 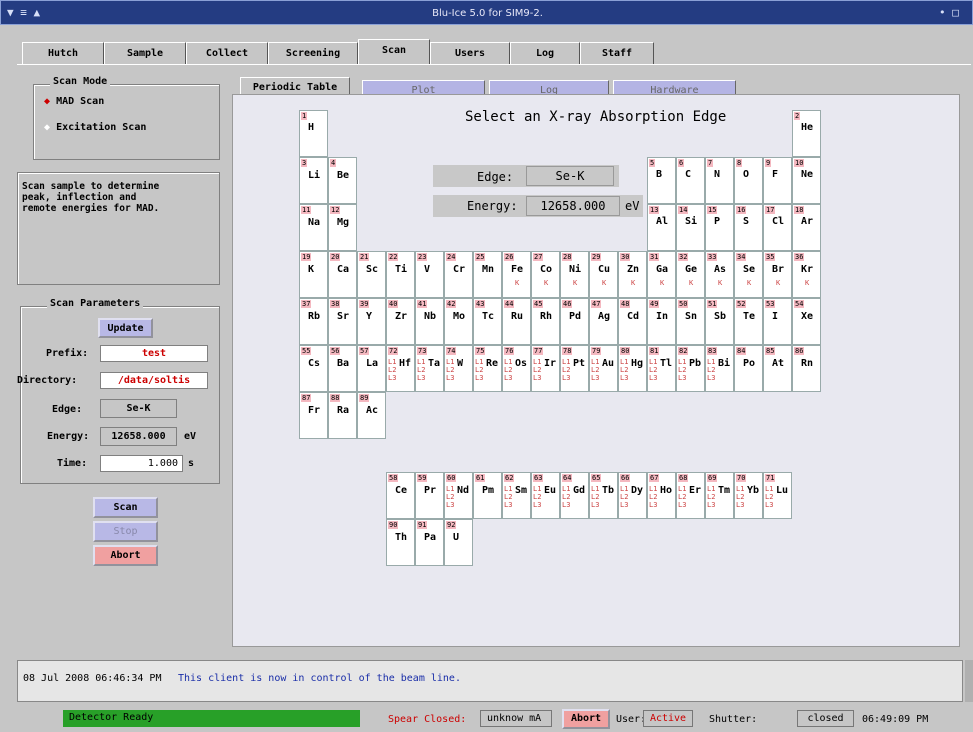 What do you see at coordinates (719, 368) in the screenshot?
I see `element-bi: 83 Bi L1 L2 L3` at bounding box center [719, 368].